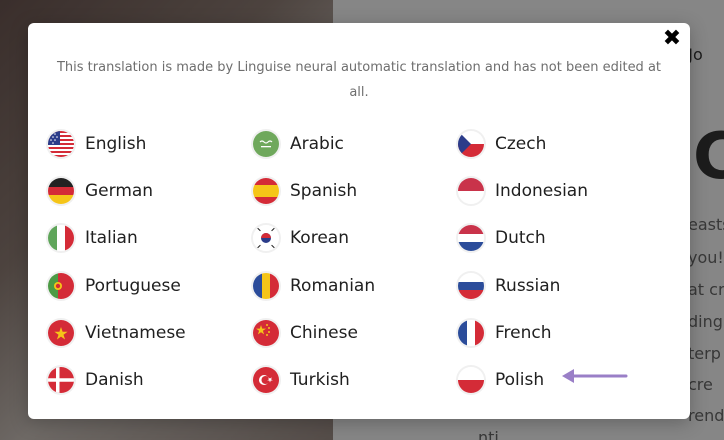 Image resolution: width=724 pixels, height=440 pixels. I want to click on language-option-czech: Czech, so click(560, 144).